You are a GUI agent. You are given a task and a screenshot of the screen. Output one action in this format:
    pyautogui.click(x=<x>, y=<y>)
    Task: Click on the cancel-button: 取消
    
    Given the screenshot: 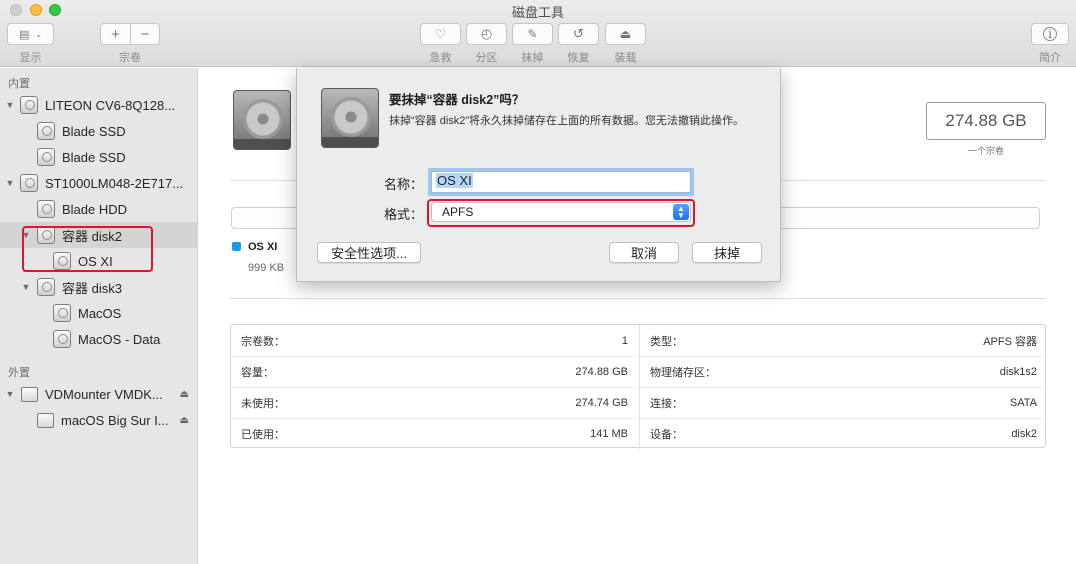 What is the action you would take?
    pyautogui.click(x=644, y=252)
    